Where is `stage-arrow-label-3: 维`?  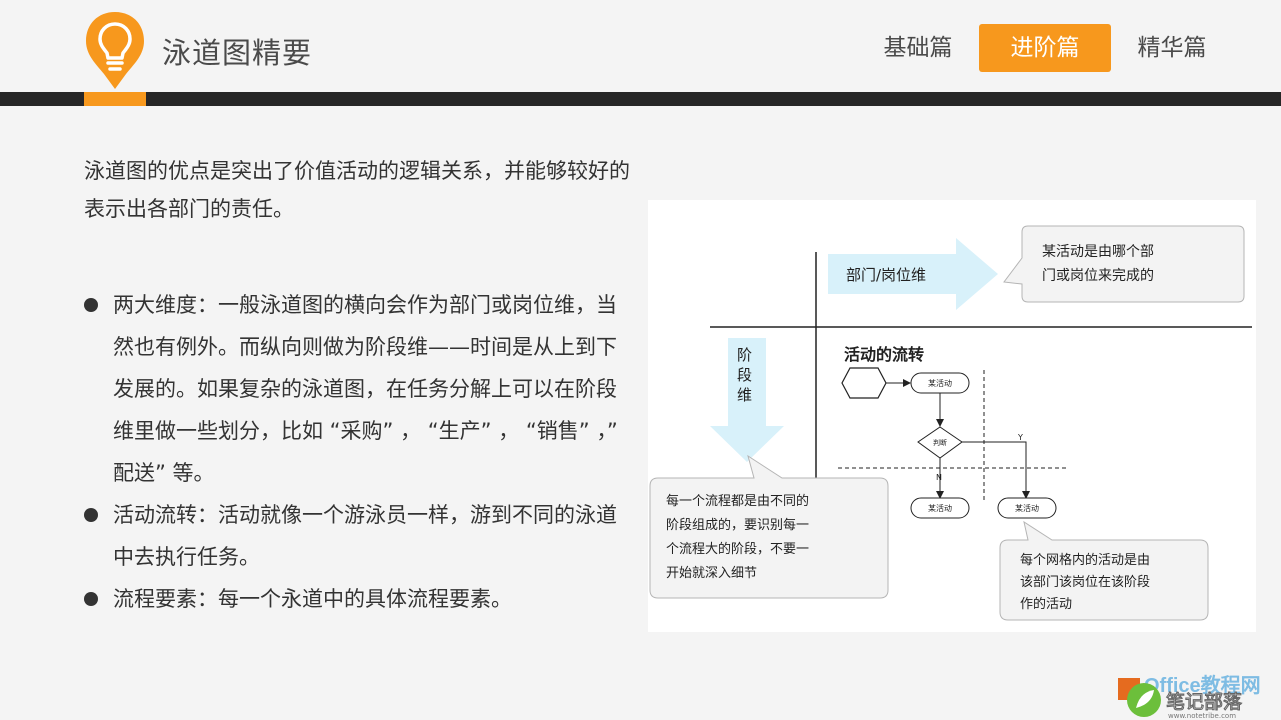
stage-arrow-label-3: 维 is located at coordinates (744, 395).